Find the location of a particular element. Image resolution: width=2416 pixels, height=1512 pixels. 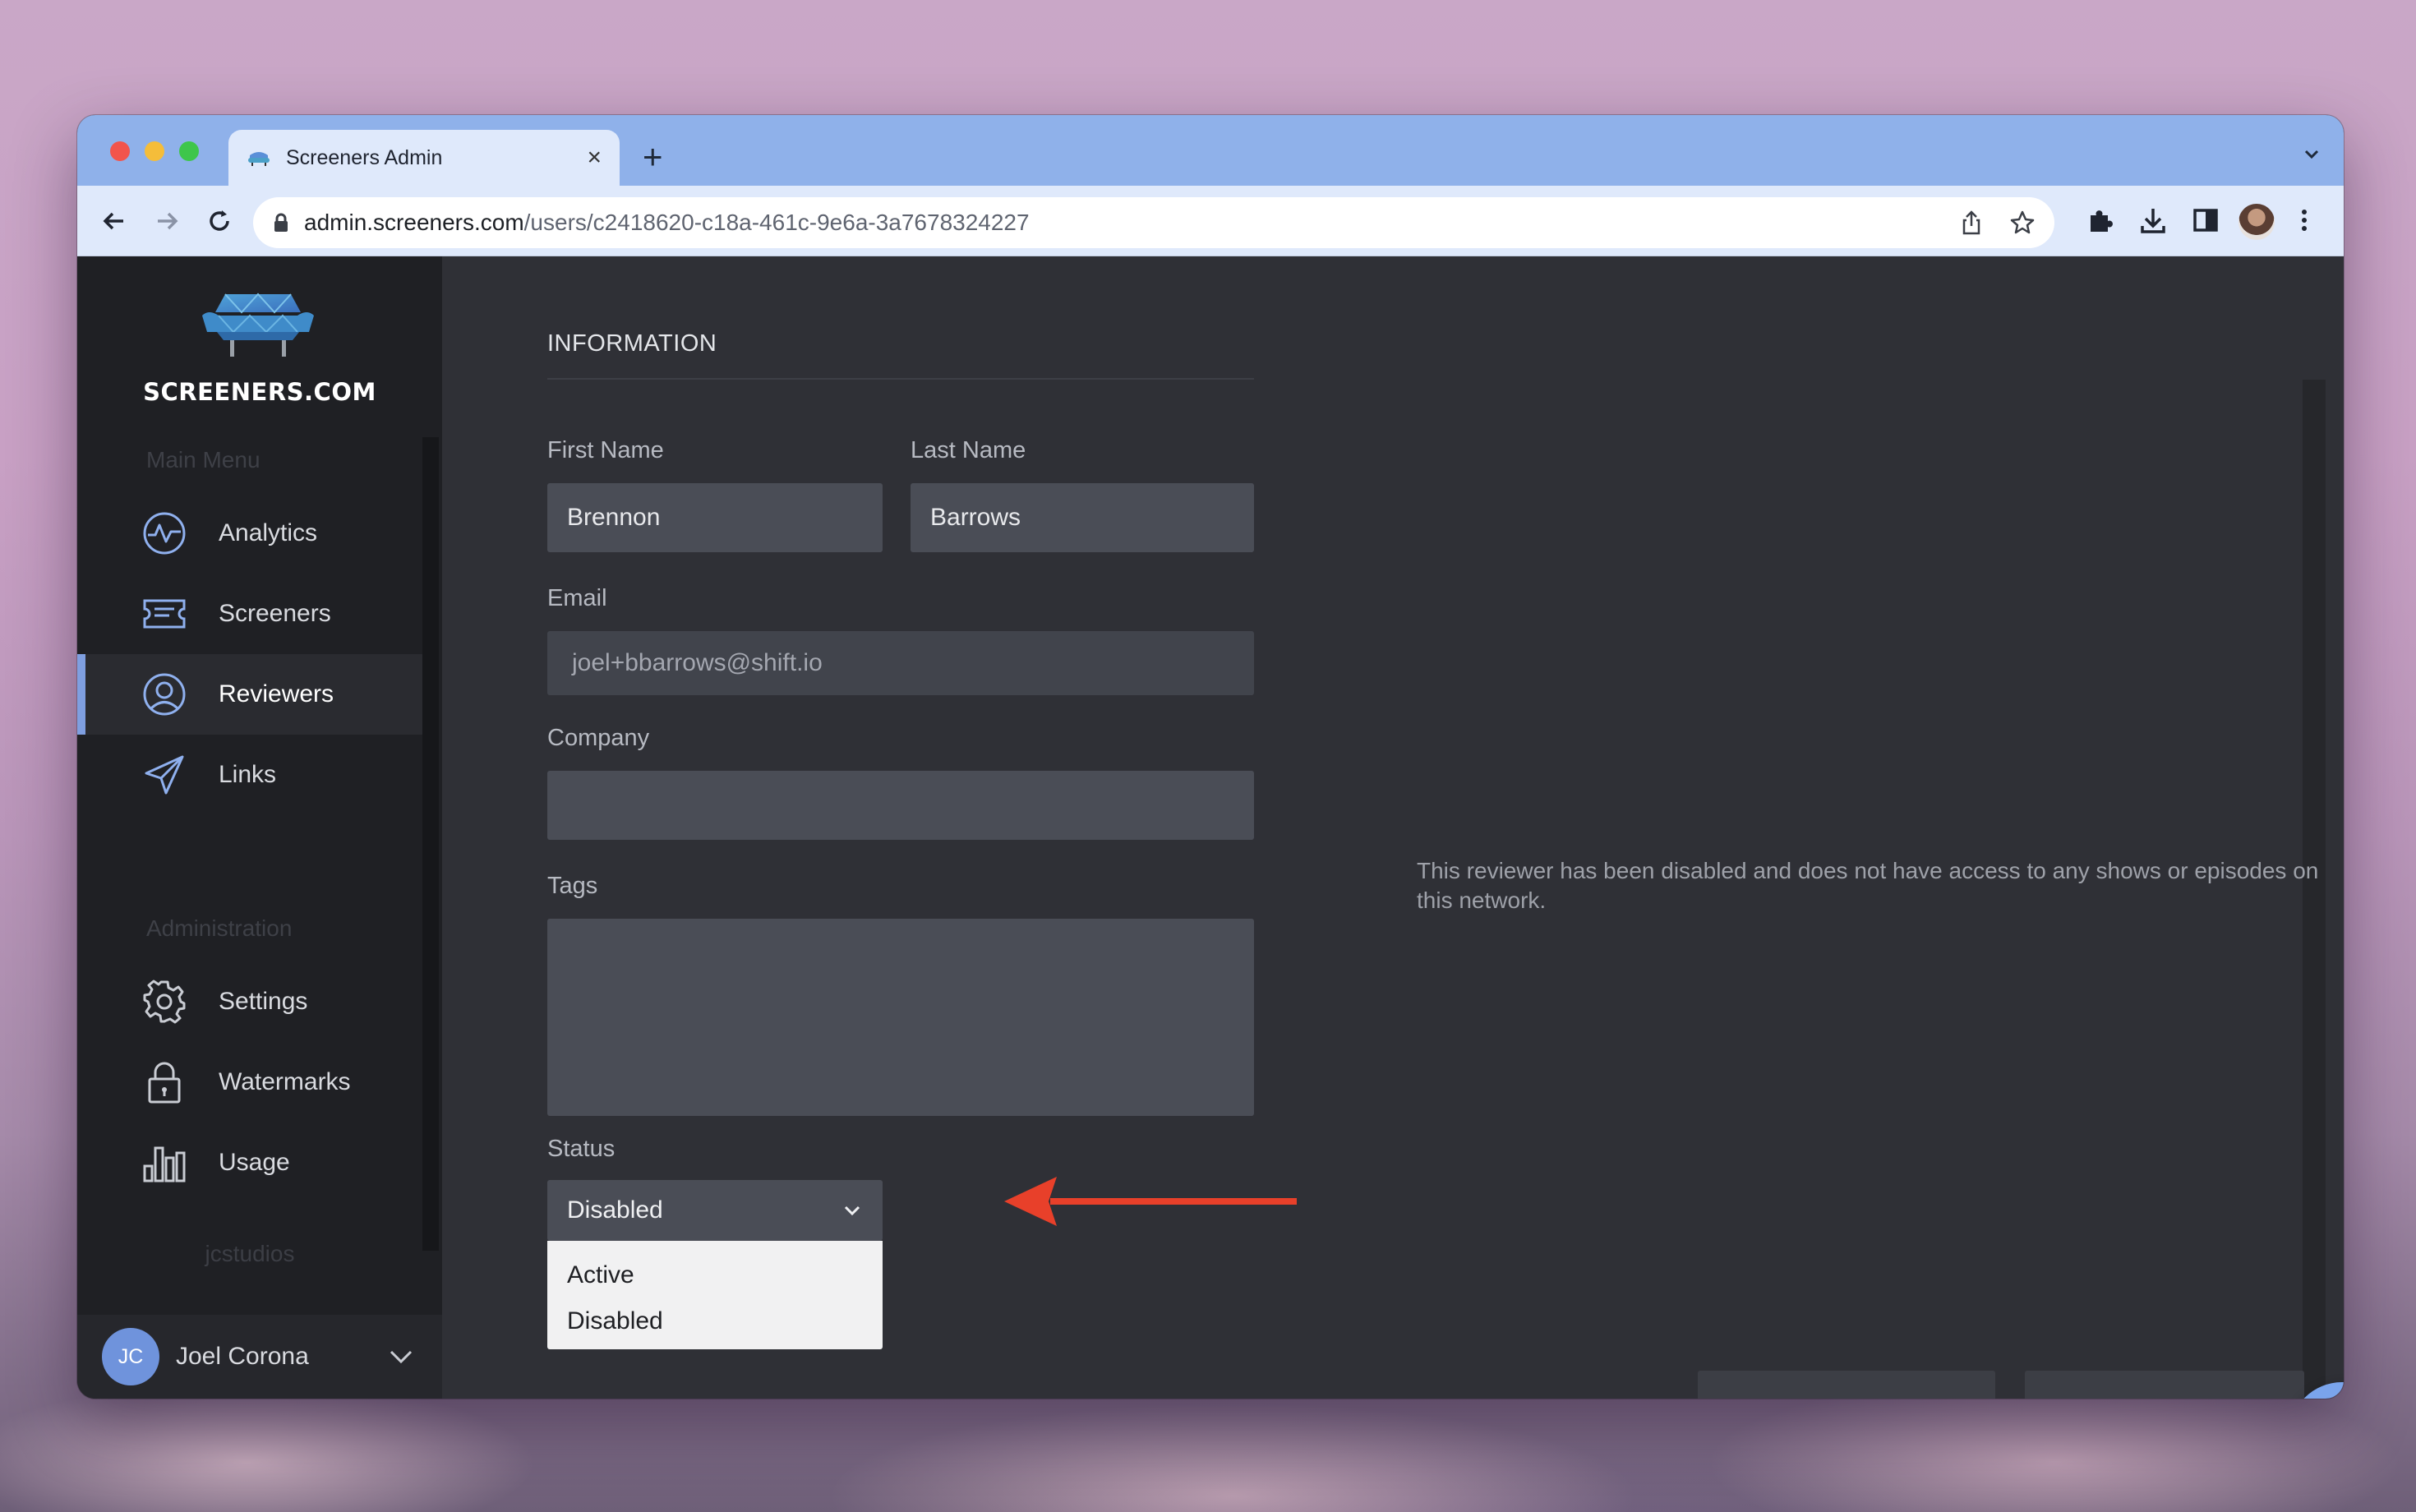

send-icon is located at coordinates (164, 775).